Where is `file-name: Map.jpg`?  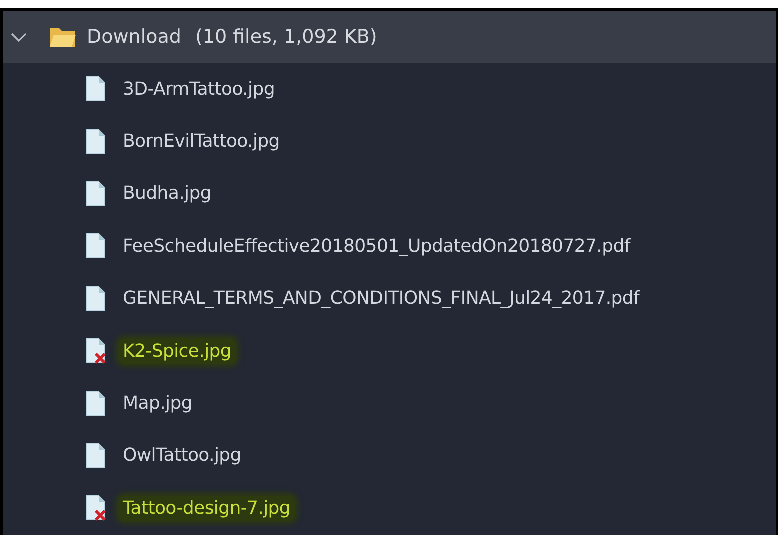 file-name: Map.jpg is located at coordinates (157, 403).